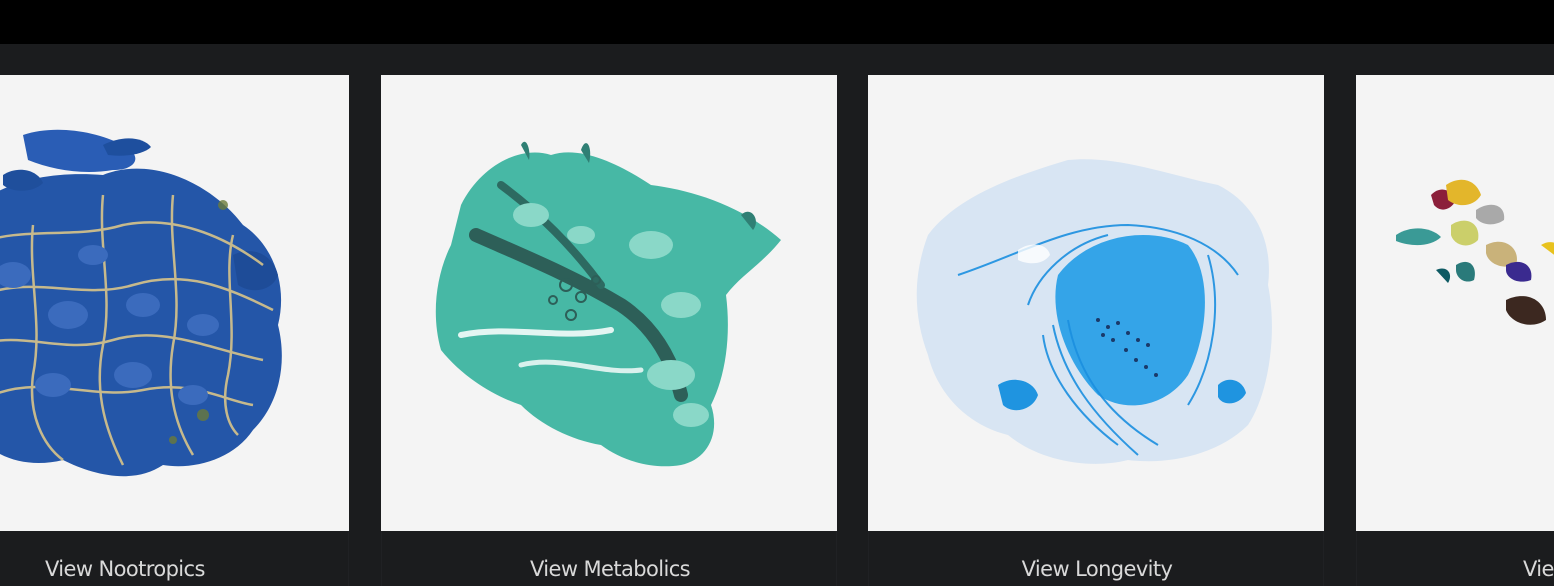  What do you see at coordinates (610, 569) in the screenshot?
I see `view-metabolics-link: View Metabolics` at bounding box center [610, 569].